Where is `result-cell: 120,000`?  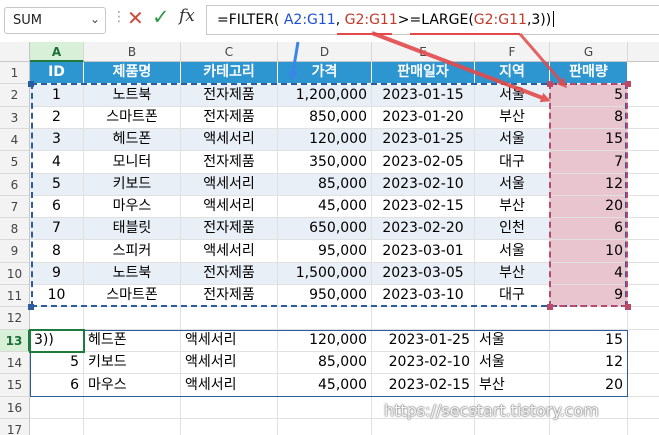 result-cell: 120,000 is located at coordinates (325, 341).